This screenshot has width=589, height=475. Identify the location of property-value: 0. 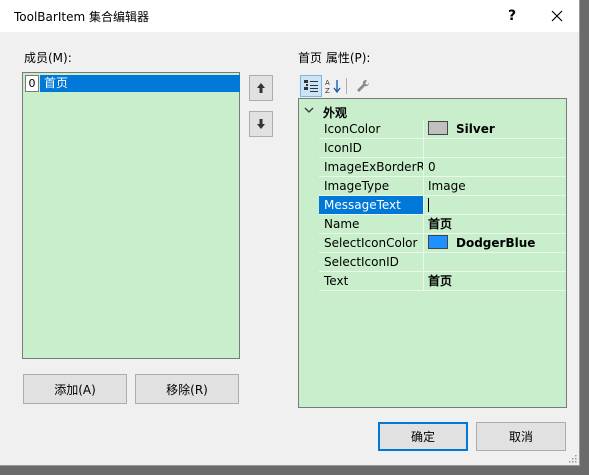
(495, 167).